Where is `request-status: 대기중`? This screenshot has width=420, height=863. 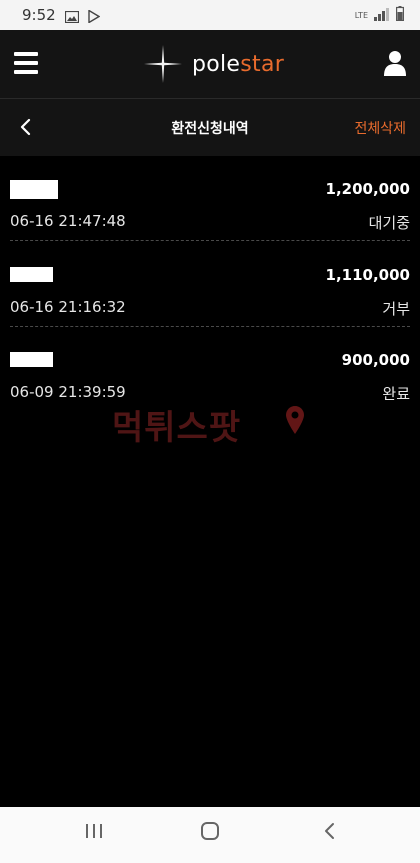
request-status: 대기중 is located at coordinates (389, 223).